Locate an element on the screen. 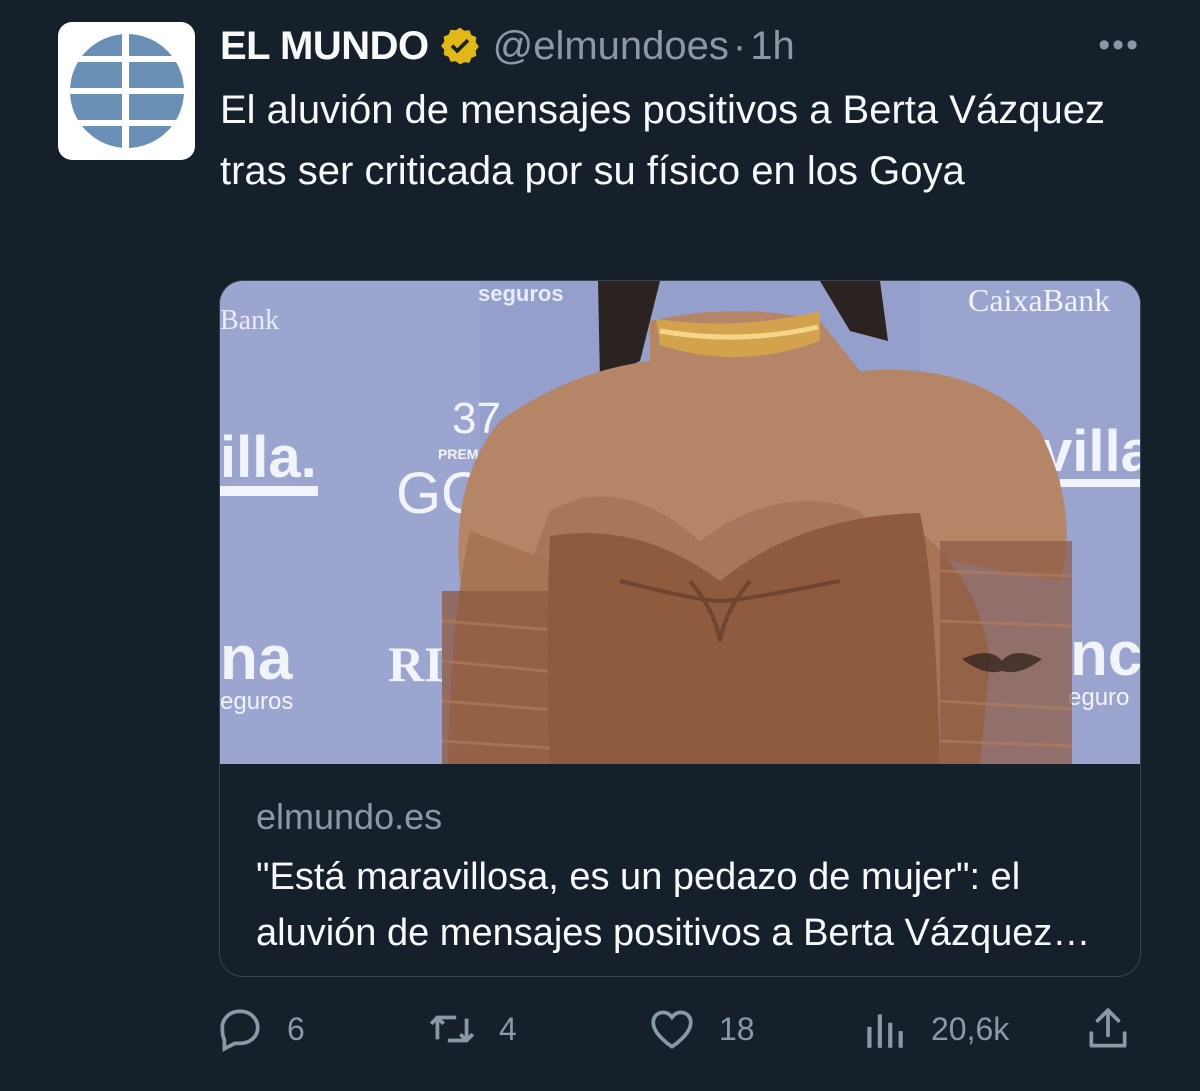 This screenshot has width=1200, height=1091. backdrop-text: nc is located at coordinates (1105, 654).